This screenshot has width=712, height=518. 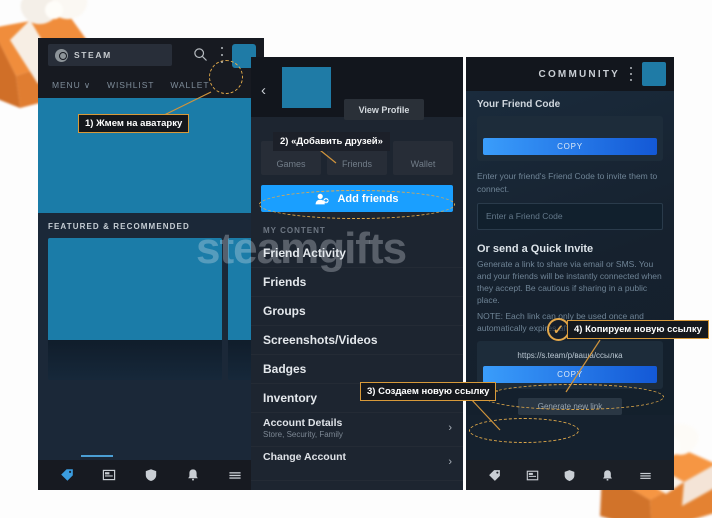 I want to click on friend-code-input: Enter a Friend Code, so click(x=570, y=216).